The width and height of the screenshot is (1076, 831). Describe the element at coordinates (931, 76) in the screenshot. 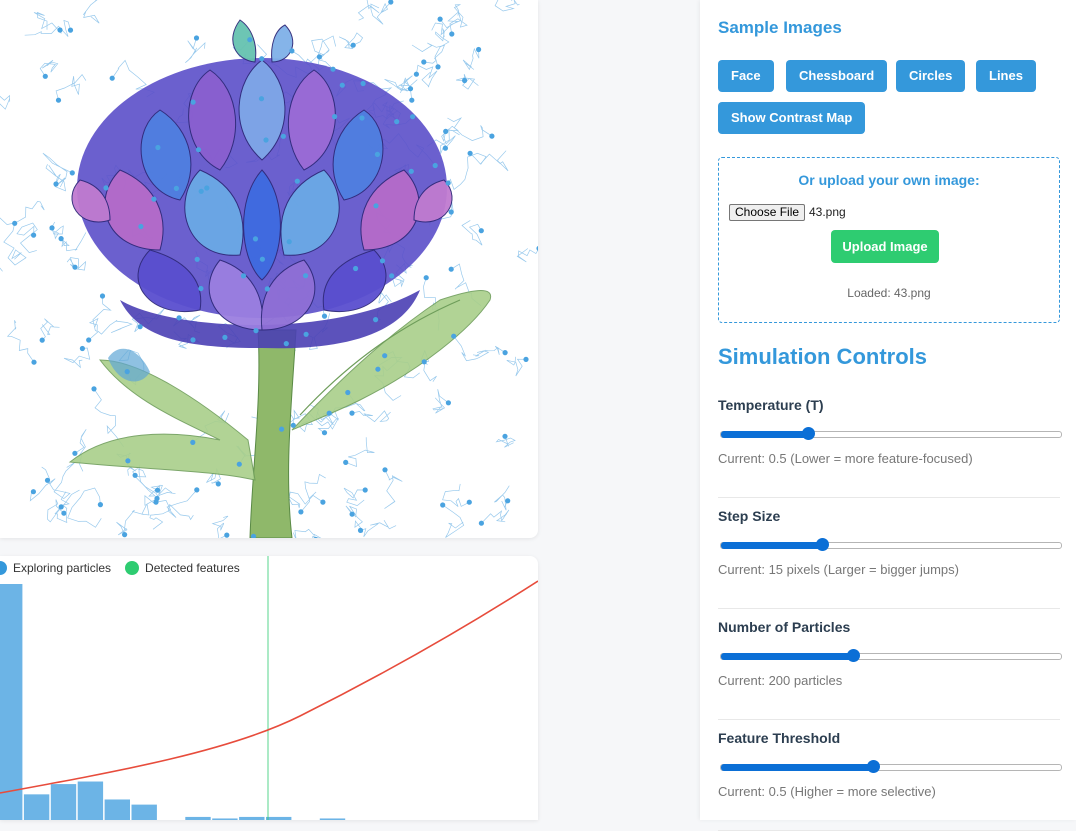

I see `sample-circles-button: Circles` at that location.